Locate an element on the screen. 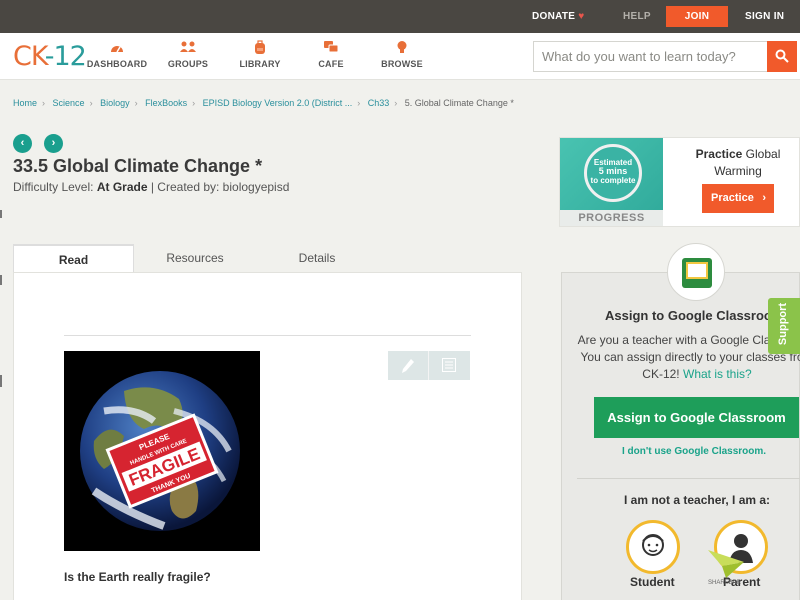  next-lesson-button: › is located at coordinates (53, 143).